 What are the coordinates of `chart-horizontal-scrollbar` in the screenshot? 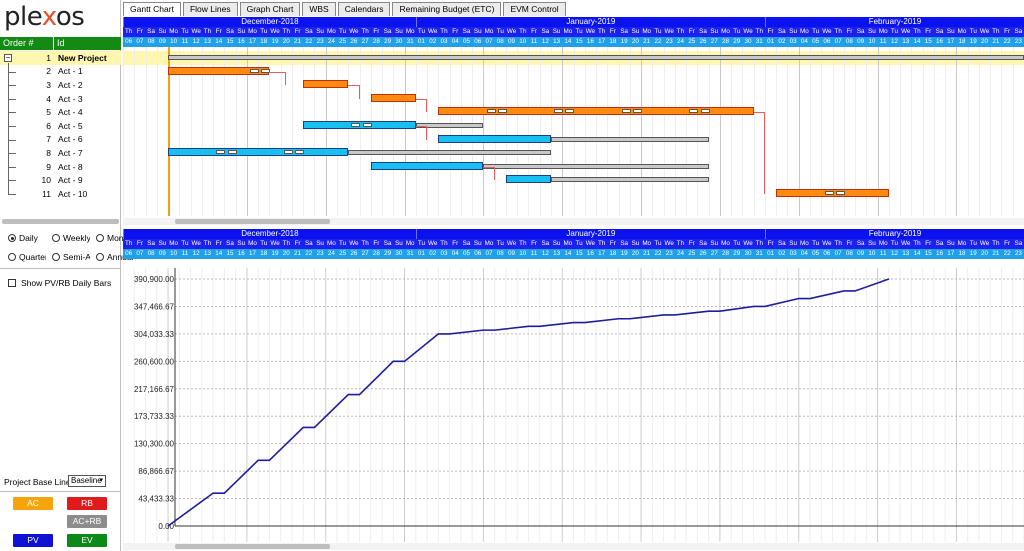 It's located at (252, 546).